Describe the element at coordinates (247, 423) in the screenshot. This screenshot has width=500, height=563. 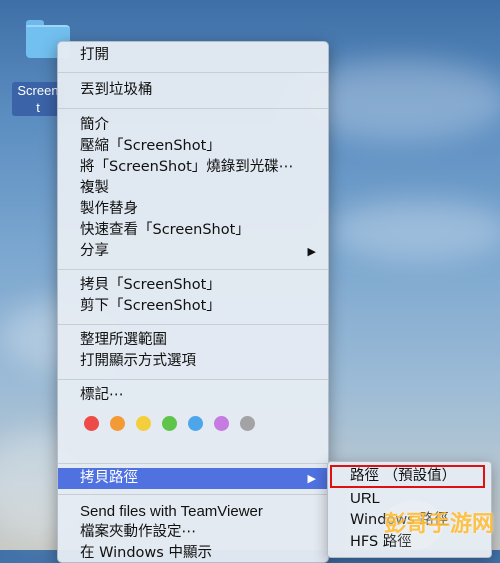
I see `tag-gray-dot` at that location.